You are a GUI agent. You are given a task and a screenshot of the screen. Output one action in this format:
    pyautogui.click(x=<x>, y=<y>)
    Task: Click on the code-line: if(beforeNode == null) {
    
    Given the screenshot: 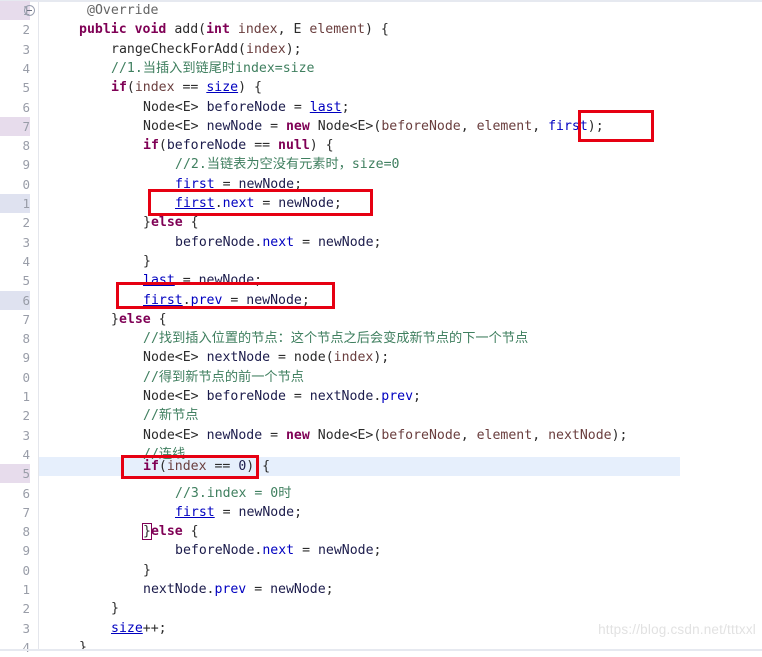 What is the action you would take?
    pyautogui.click(x=238, y=145)
    